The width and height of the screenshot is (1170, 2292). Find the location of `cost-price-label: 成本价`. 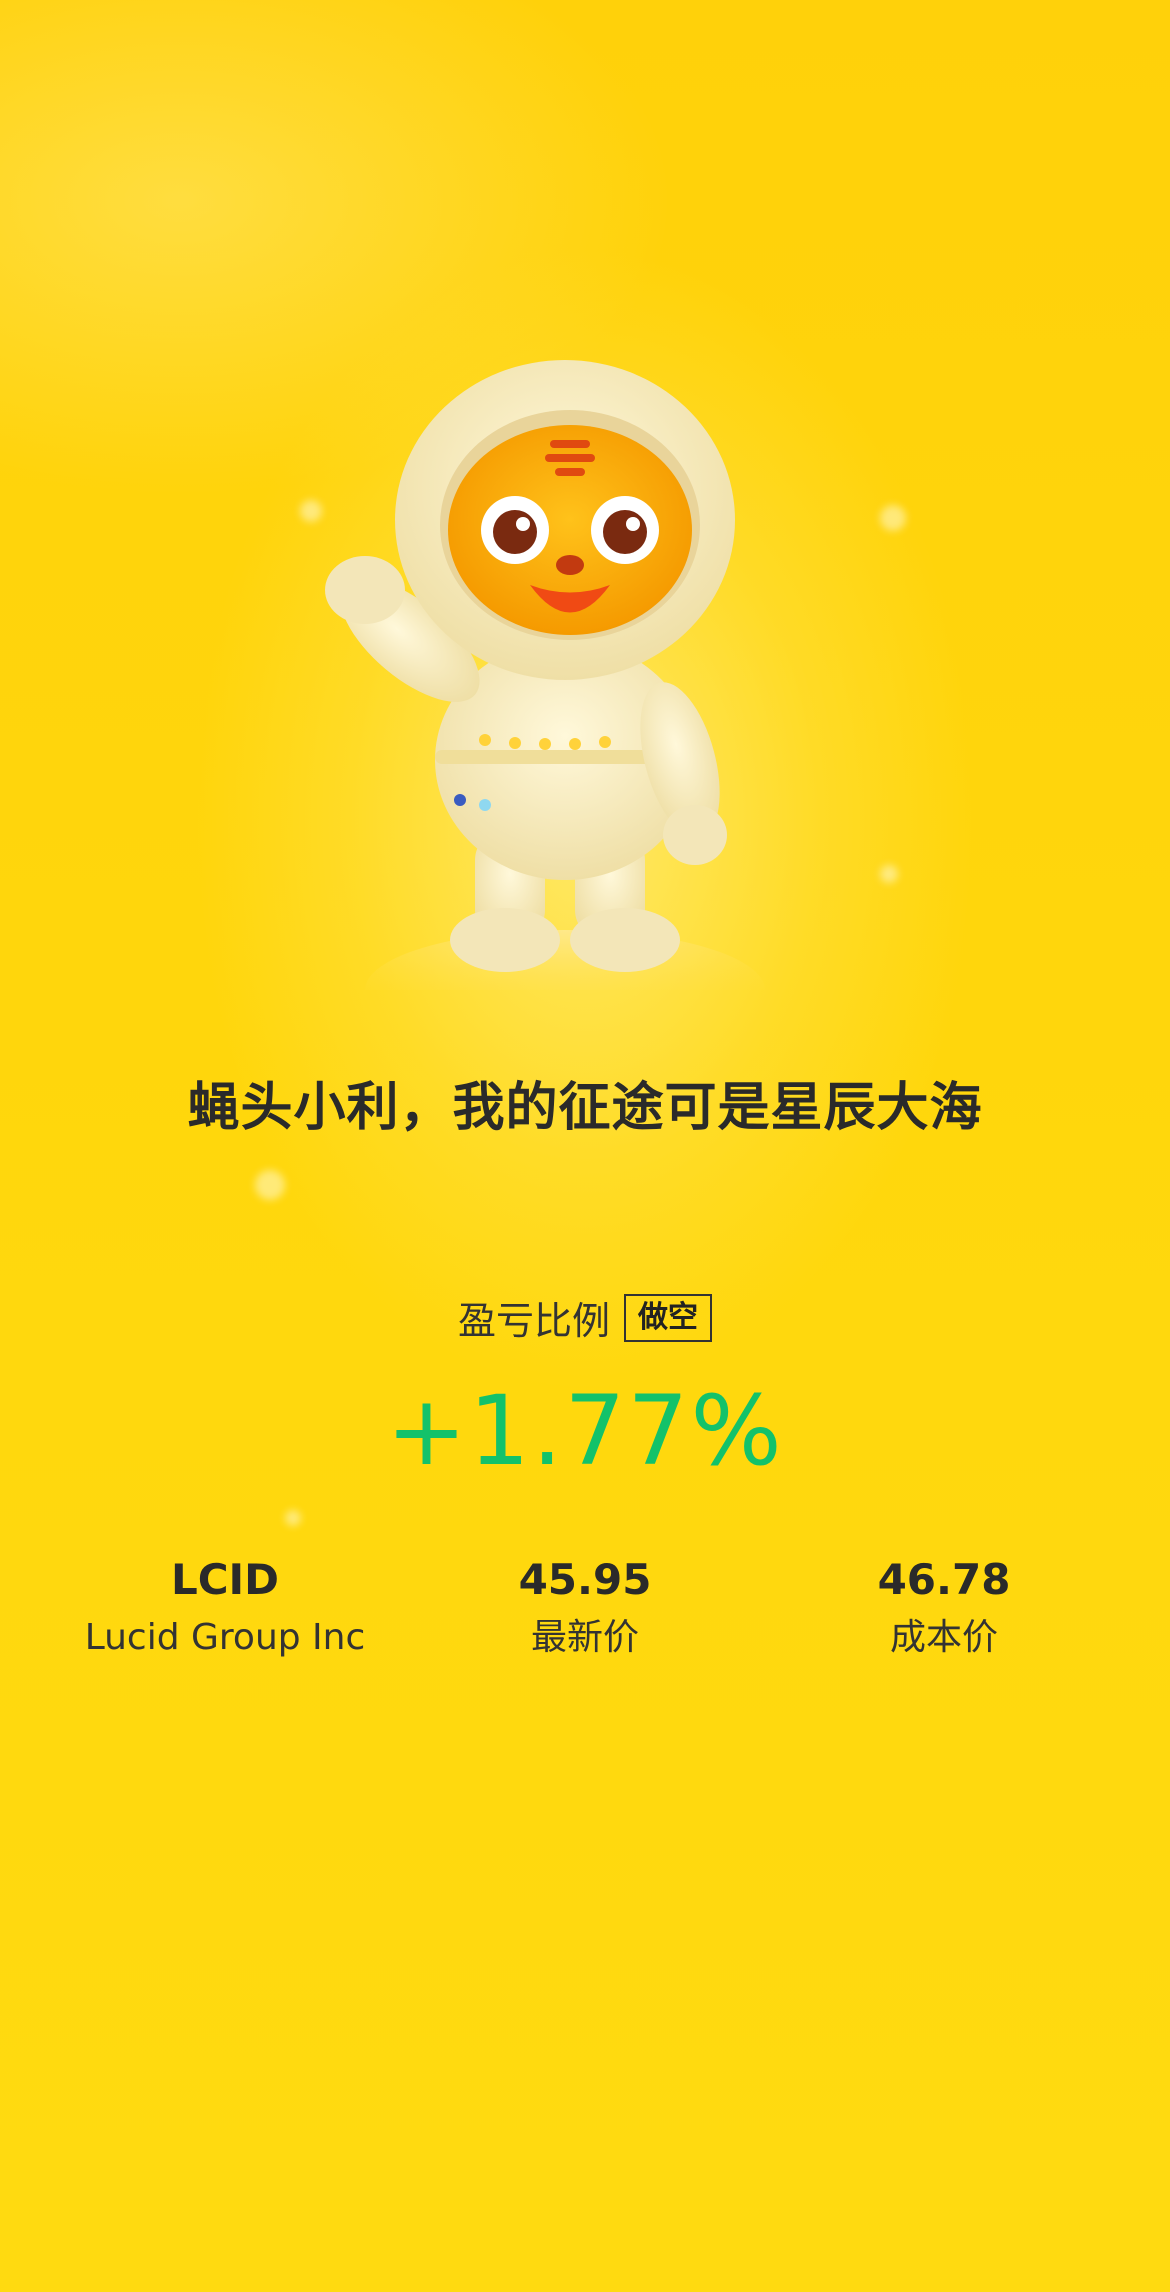

cost-price-label: 成本价 is located at coordinates (943, 1637).